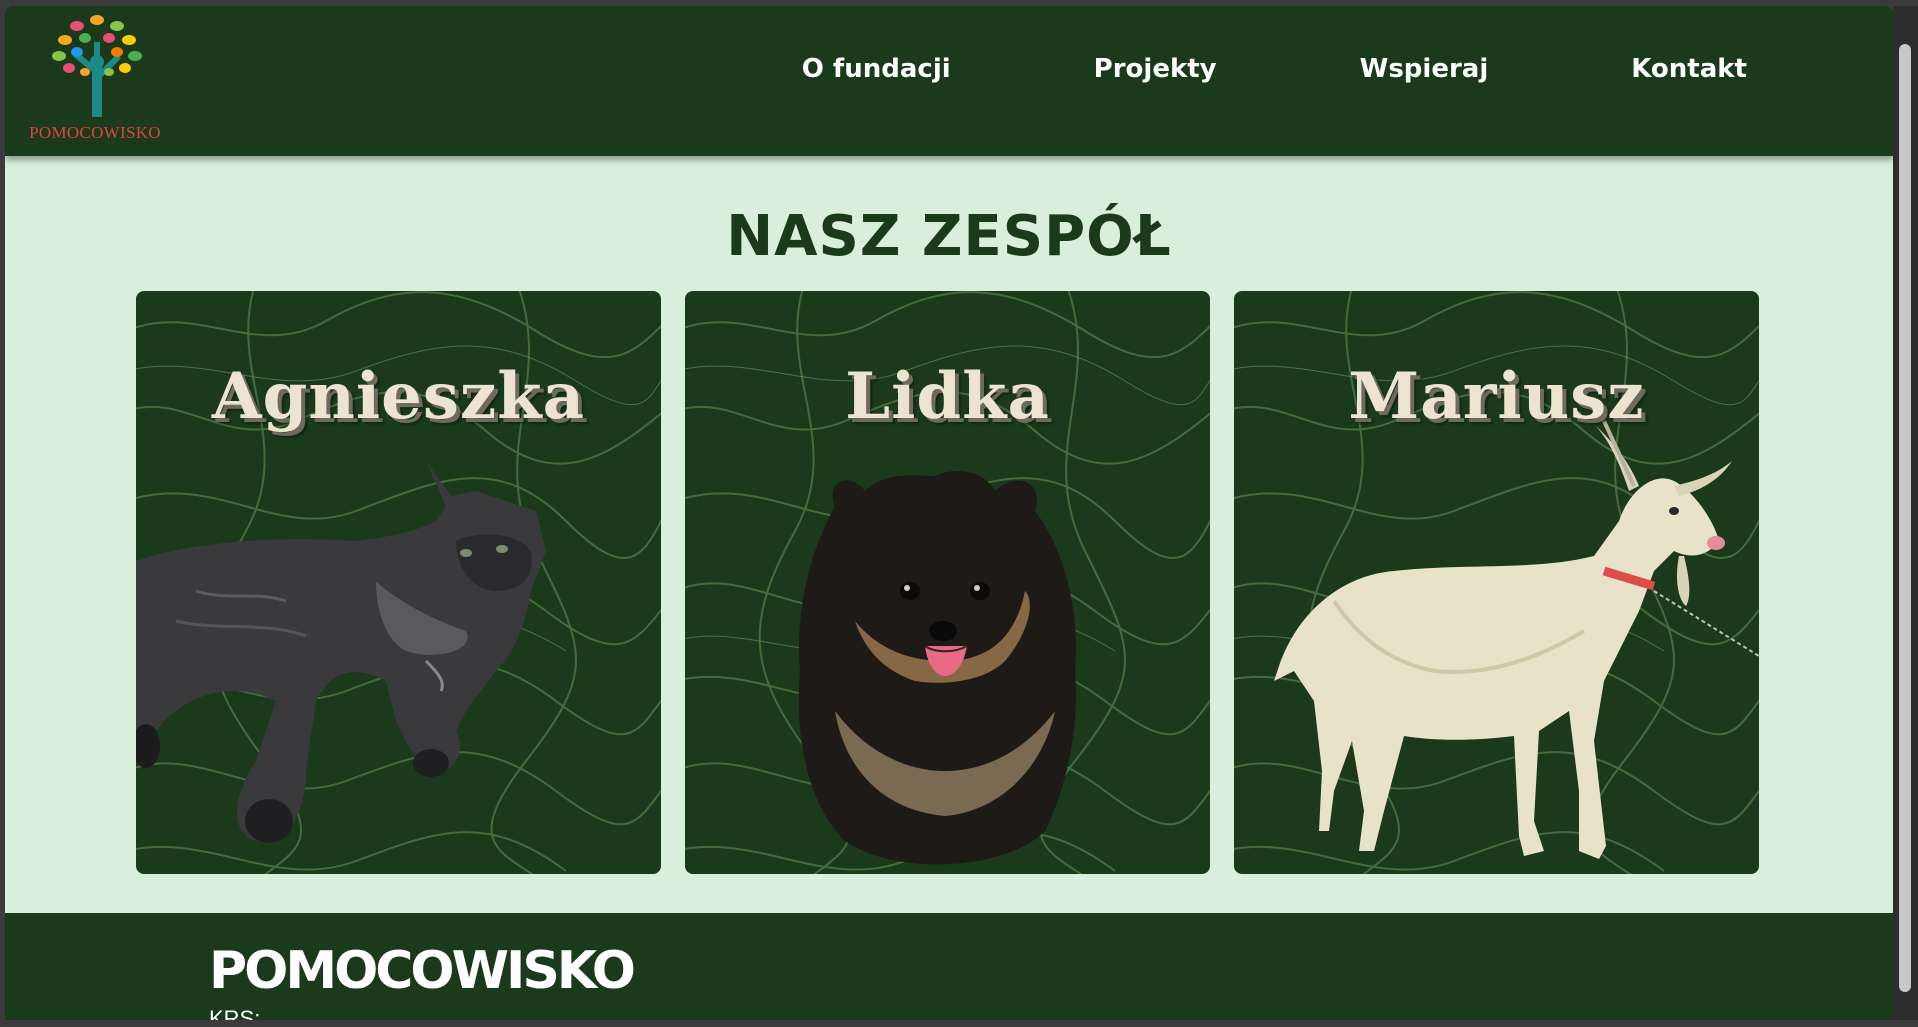  I want to click on scrollbar-thumb, so click(1905, 518).